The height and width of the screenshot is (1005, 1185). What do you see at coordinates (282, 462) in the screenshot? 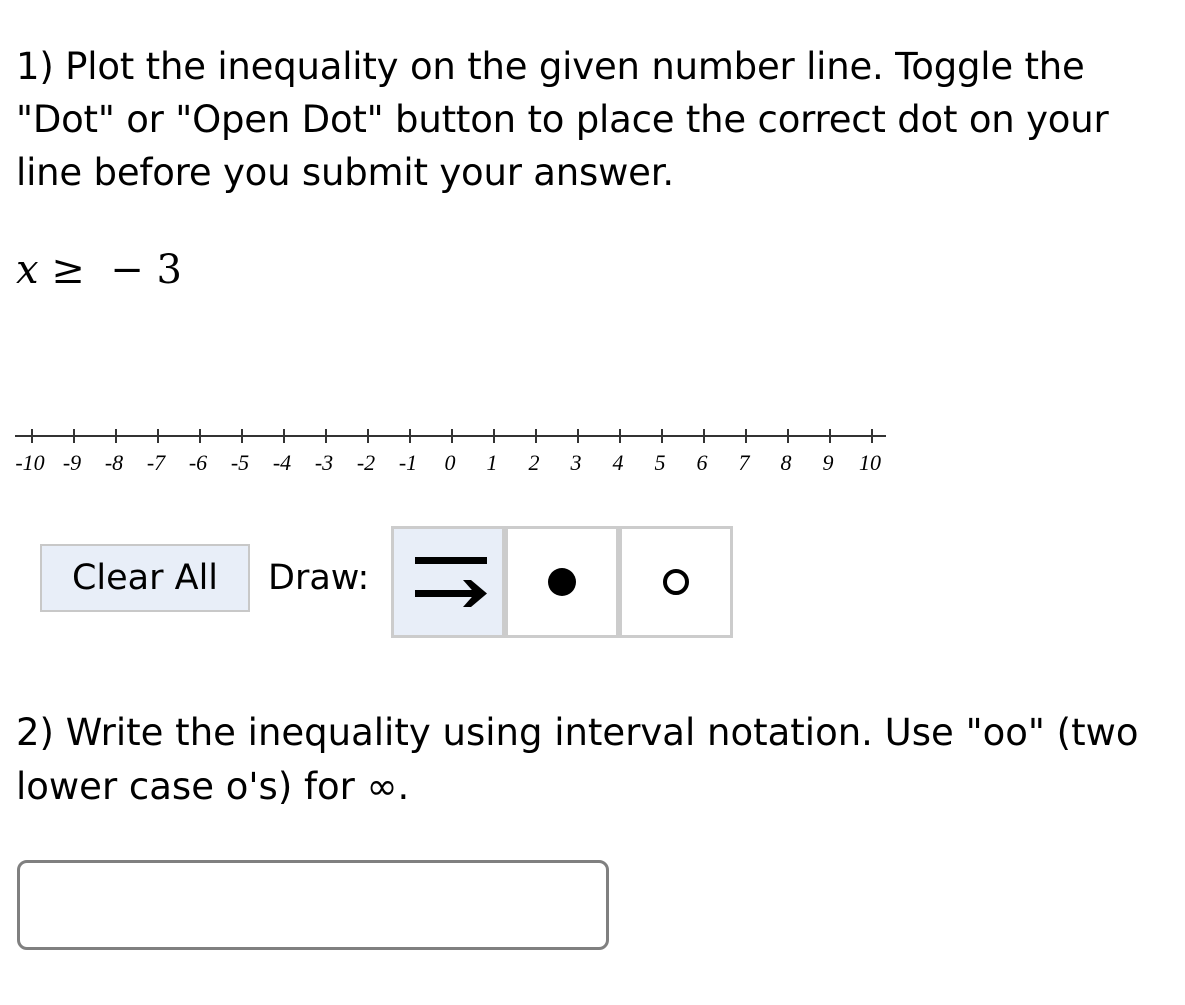
I see `number-line-tick-label: -4` at bounding box center [282, 462].